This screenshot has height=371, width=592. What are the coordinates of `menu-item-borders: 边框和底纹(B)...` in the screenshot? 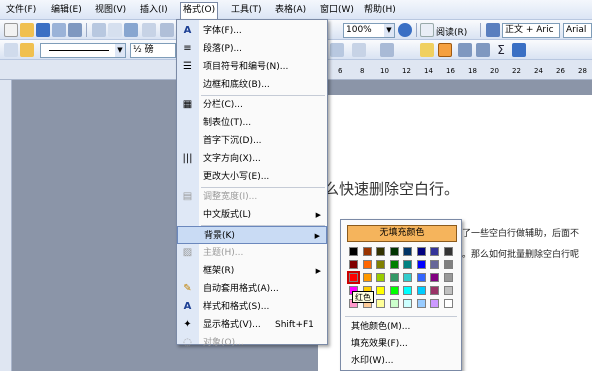 It's located at (252, 85).